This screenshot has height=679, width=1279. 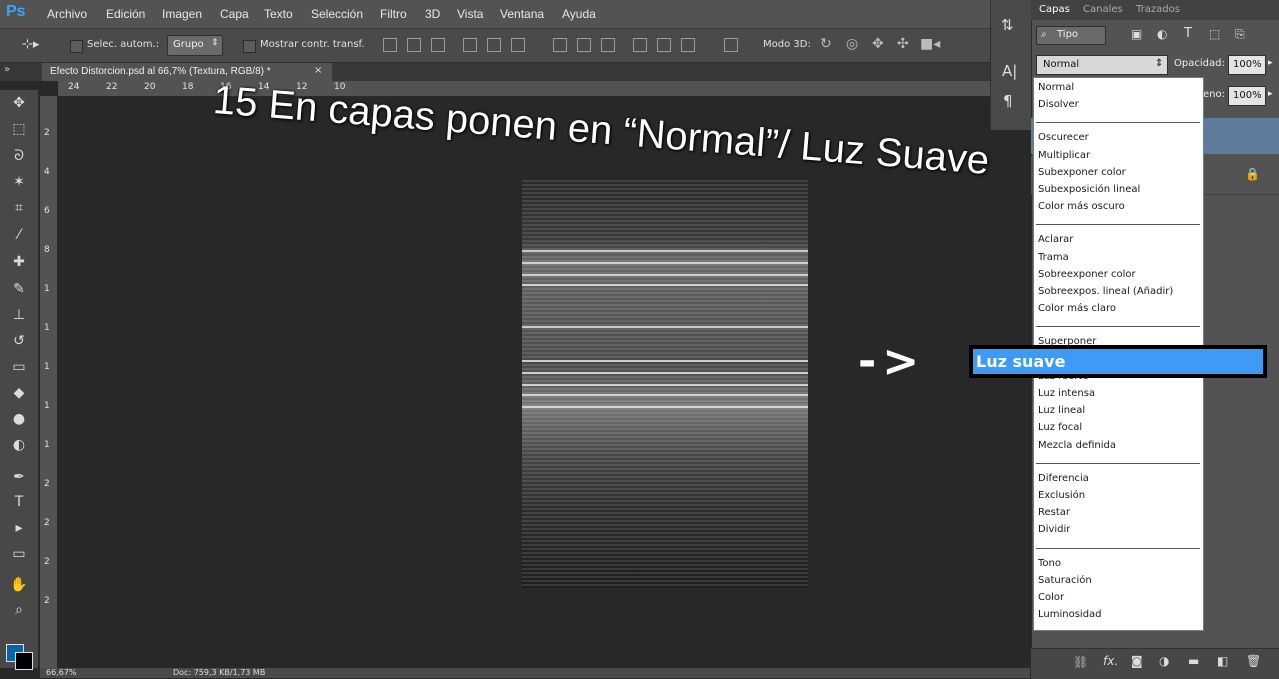 I want to click on healing-brush-icon: ✚, so click(x=19, y=262).